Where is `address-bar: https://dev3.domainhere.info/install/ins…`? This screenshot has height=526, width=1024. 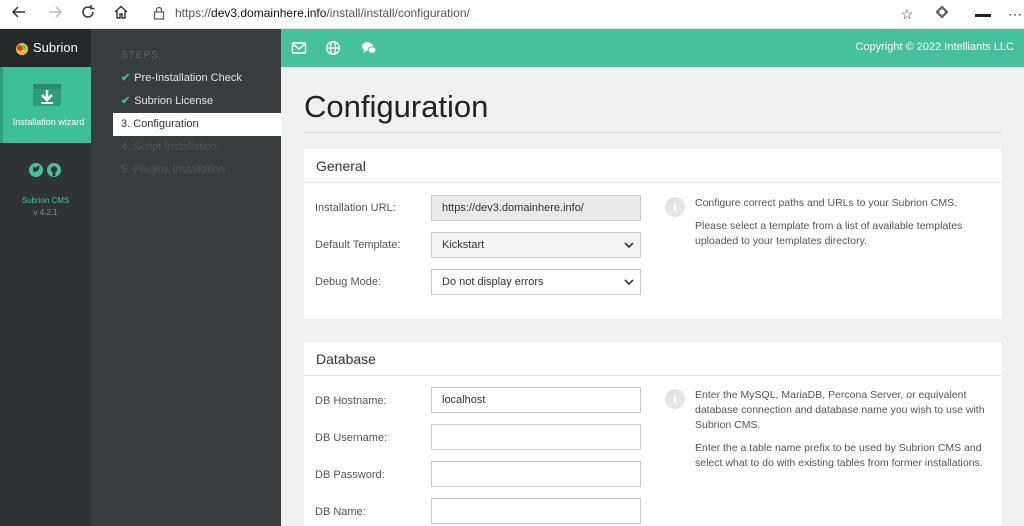
address-bar: https://dev3.domainhere.info/install/ins… is located at coordinates (533, 14).